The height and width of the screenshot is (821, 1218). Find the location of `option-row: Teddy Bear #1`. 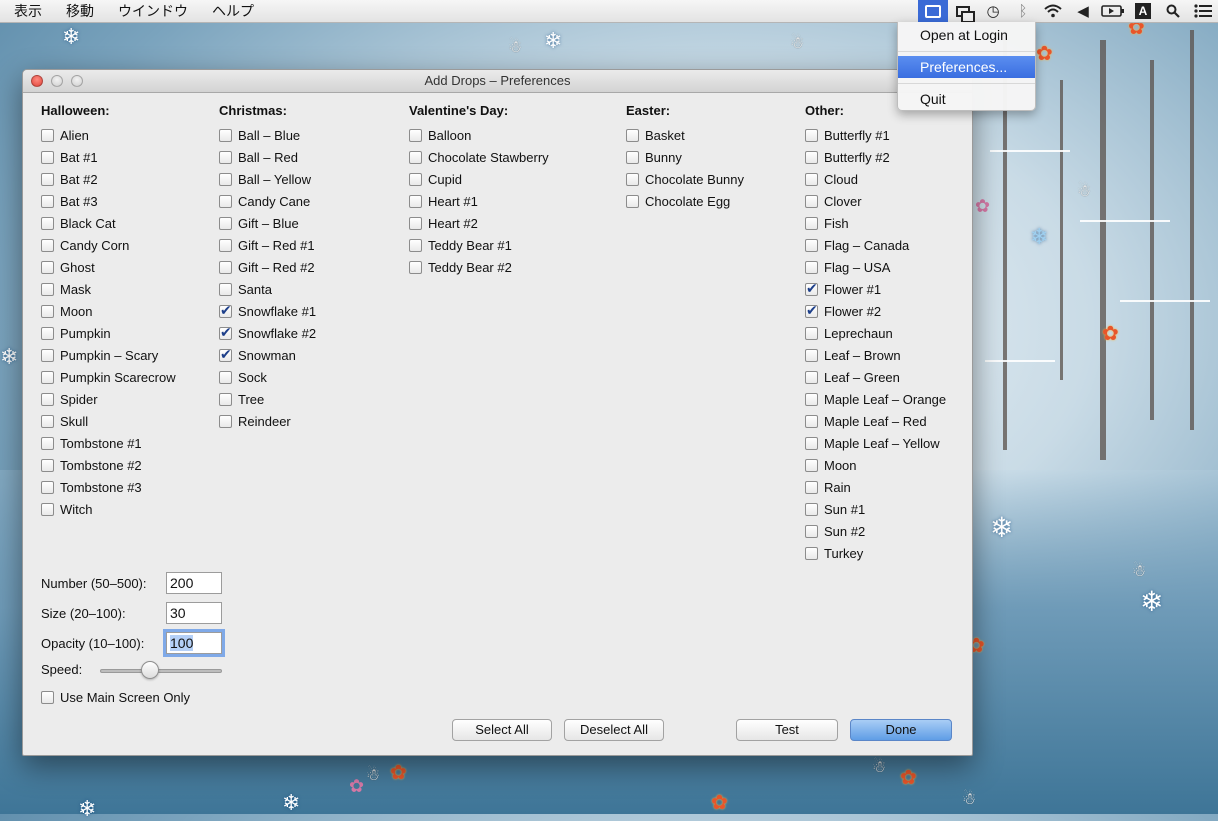

option-row: Teddy Bear #1 is located at coordinates (479, 245).